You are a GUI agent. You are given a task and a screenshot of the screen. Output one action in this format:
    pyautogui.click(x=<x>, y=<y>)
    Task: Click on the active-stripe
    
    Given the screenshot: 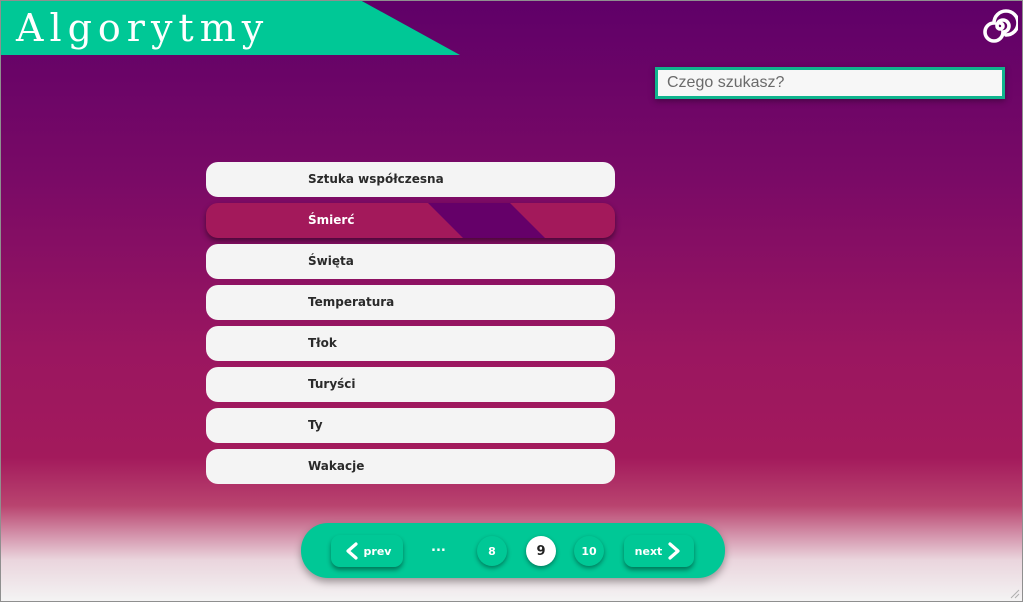 What is the action you would take?
    pyautogui.click(x=486, y=220)
    